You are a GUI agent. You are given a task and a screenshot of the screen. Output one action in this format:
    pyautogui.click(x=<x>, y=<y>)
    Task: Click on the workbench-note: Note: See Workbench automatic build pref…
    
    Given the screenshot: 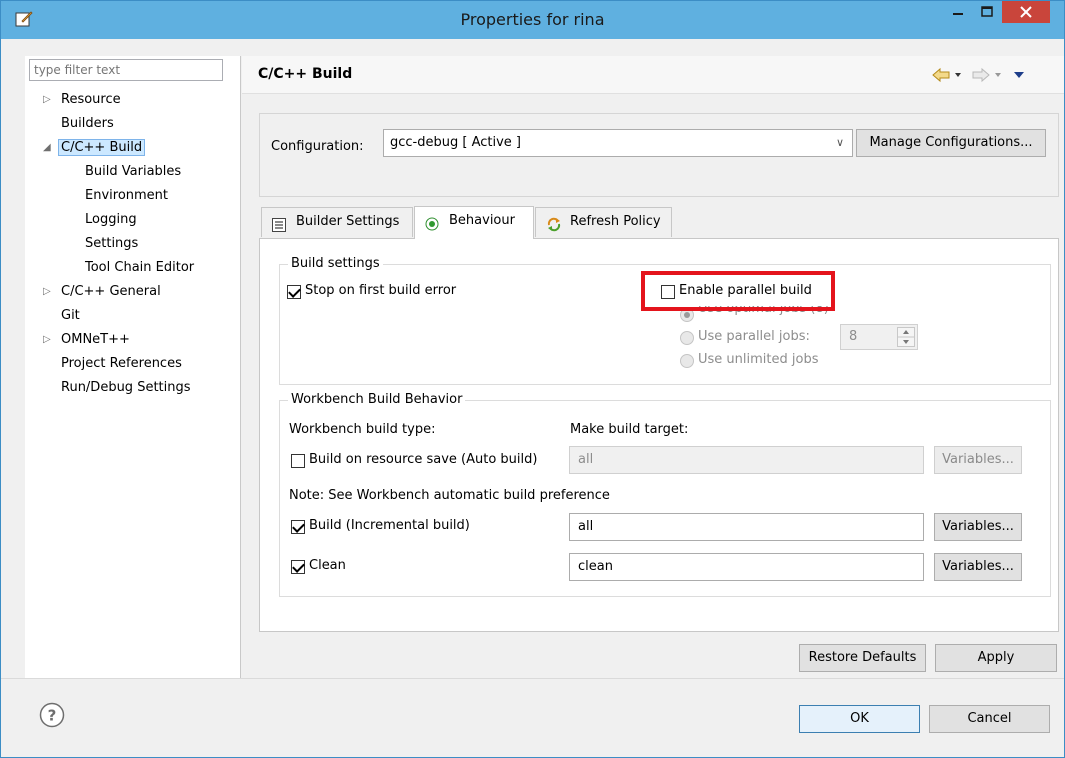 What is the action you would take?
    pyautogui.click(x=449, y=495)
    